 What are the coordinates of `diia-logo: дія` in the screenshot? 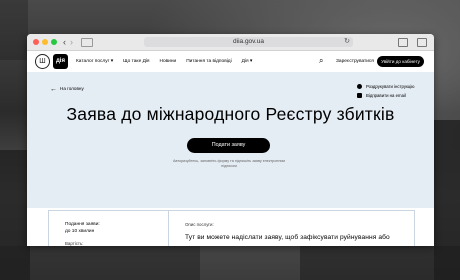 It's located at (60, 61).